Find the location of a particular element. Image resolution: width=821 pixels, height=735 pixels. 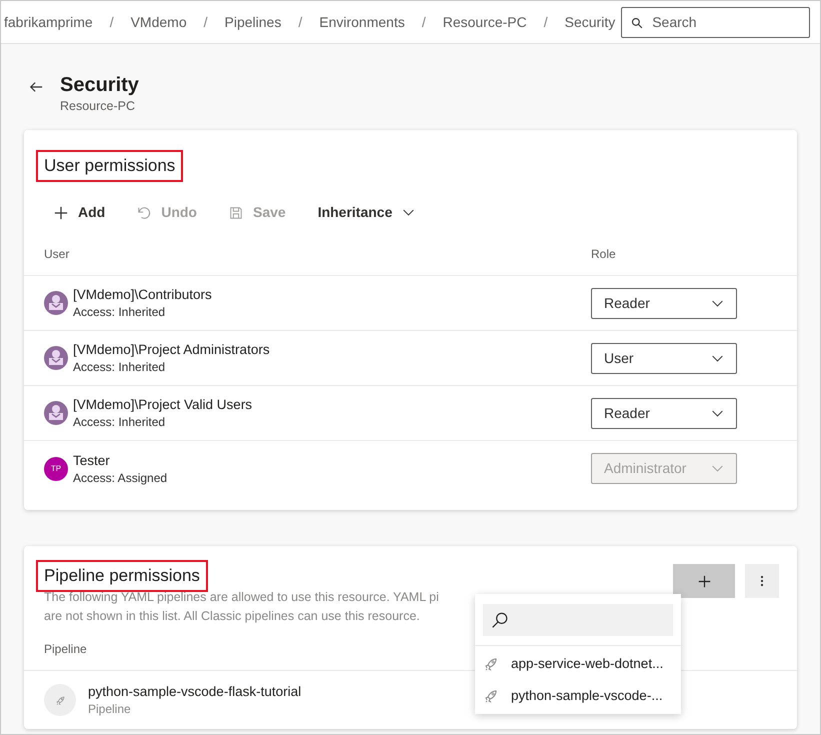

section-heading: User permissions is located at coordinates (110, 166).